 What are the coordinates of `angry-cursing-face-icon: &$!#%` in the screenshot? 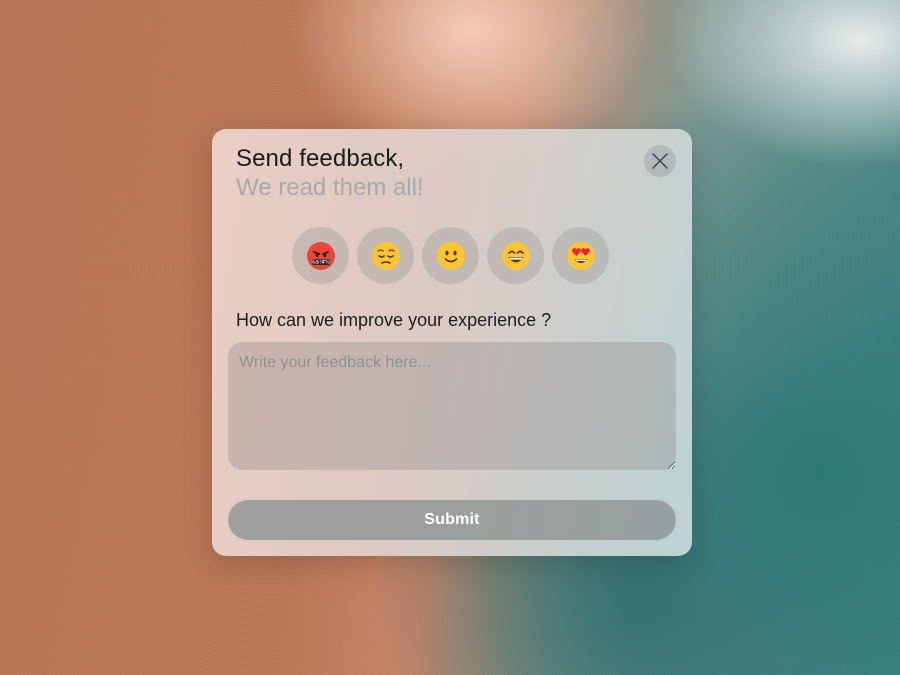 It's located at (320, 255).